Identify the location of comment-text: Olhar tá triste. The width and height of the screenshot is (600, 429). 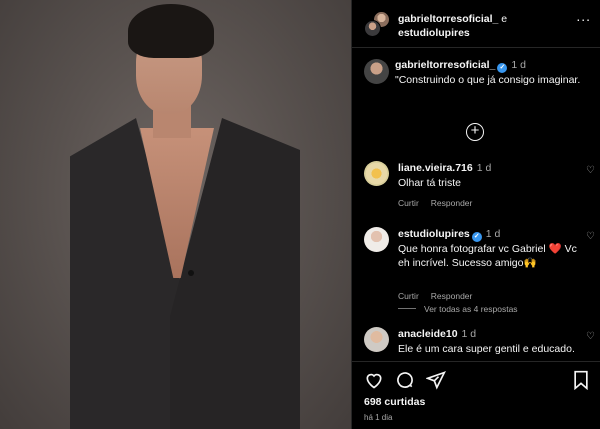
(430, 183).